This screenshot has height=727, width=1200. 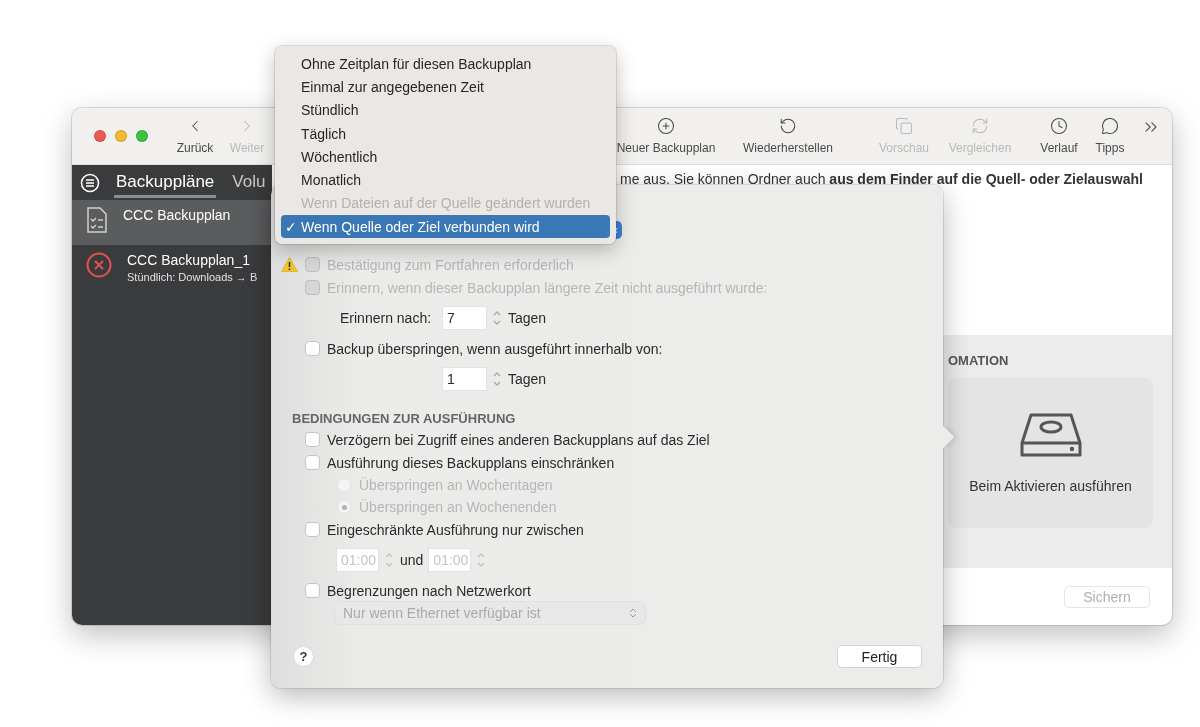 What do you see at coordinates (189, 260) in the screenshot?
I see `plan-title: CCC Backupplan_1` at bounding box center [189, 260].